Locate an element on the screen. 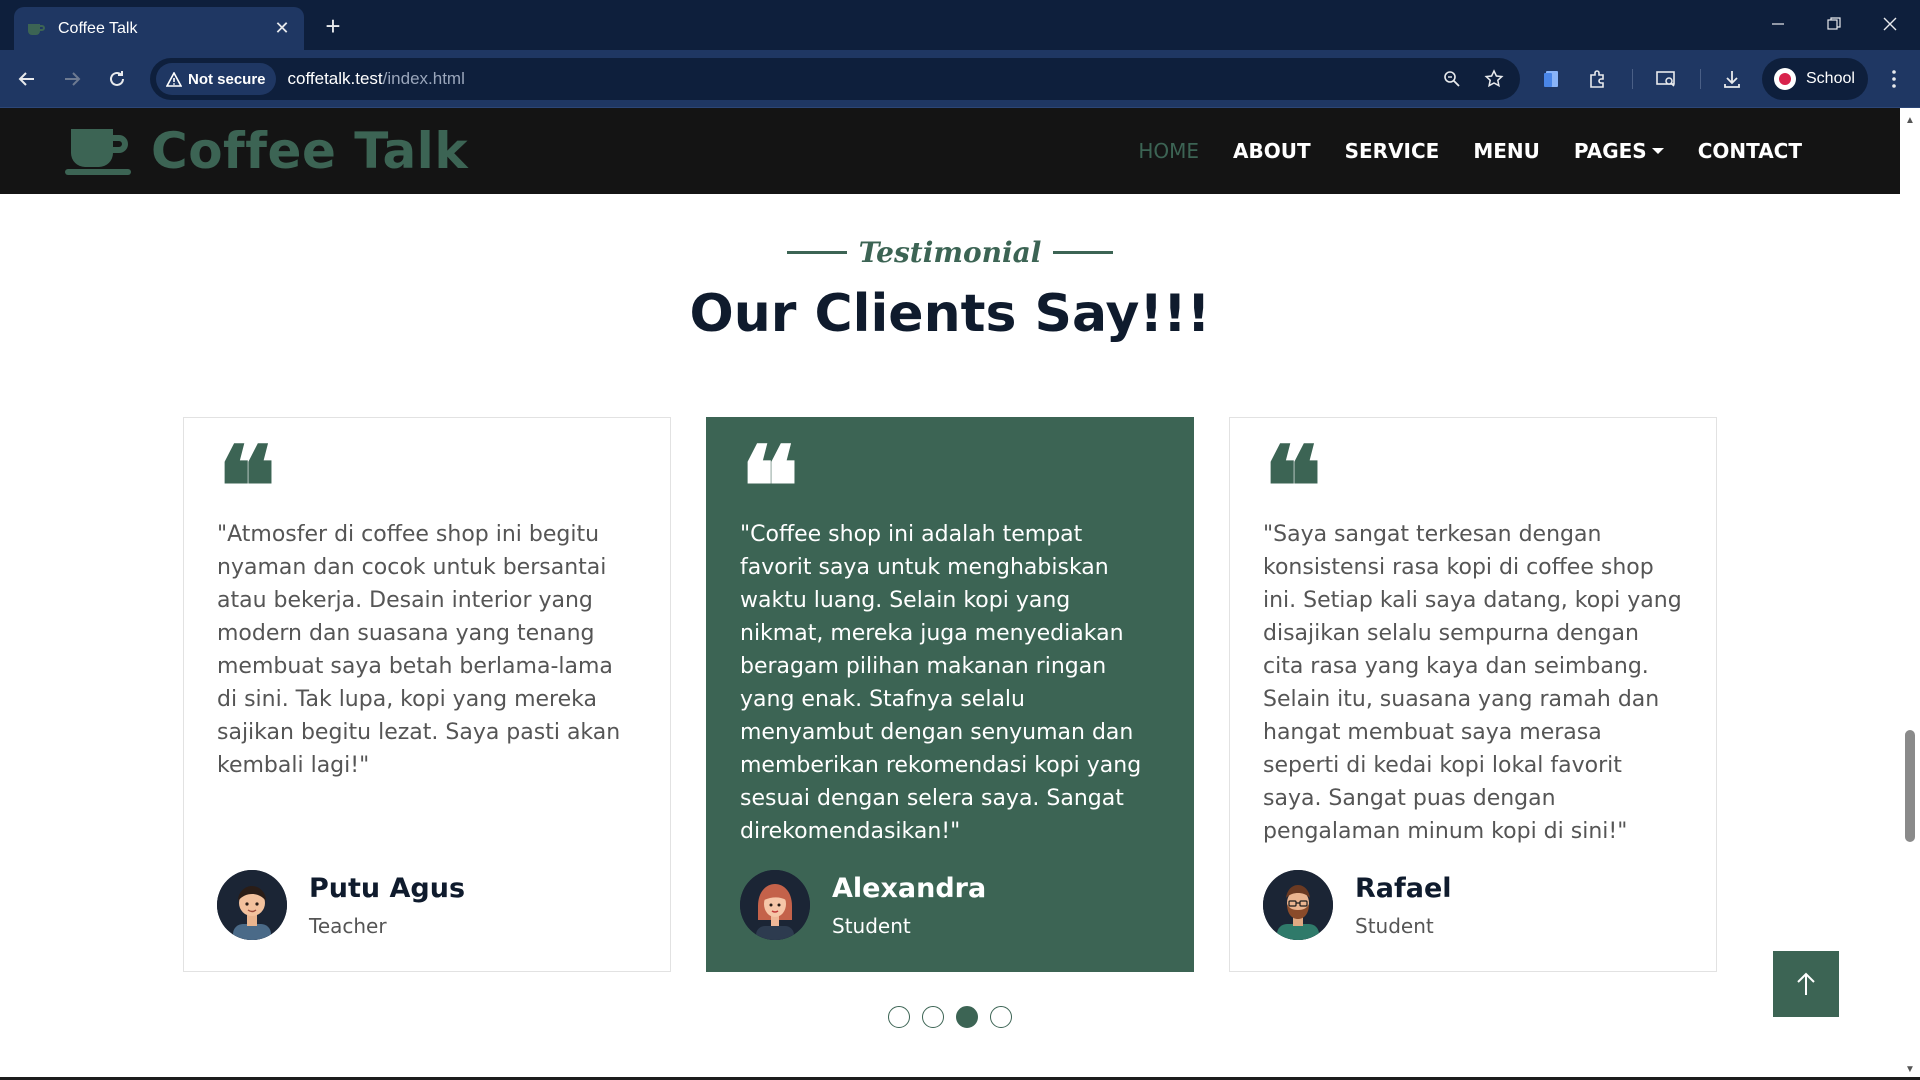 This screenshot has height=1080, width=1920. profile-button: School is located at coordinates (1815, 79).